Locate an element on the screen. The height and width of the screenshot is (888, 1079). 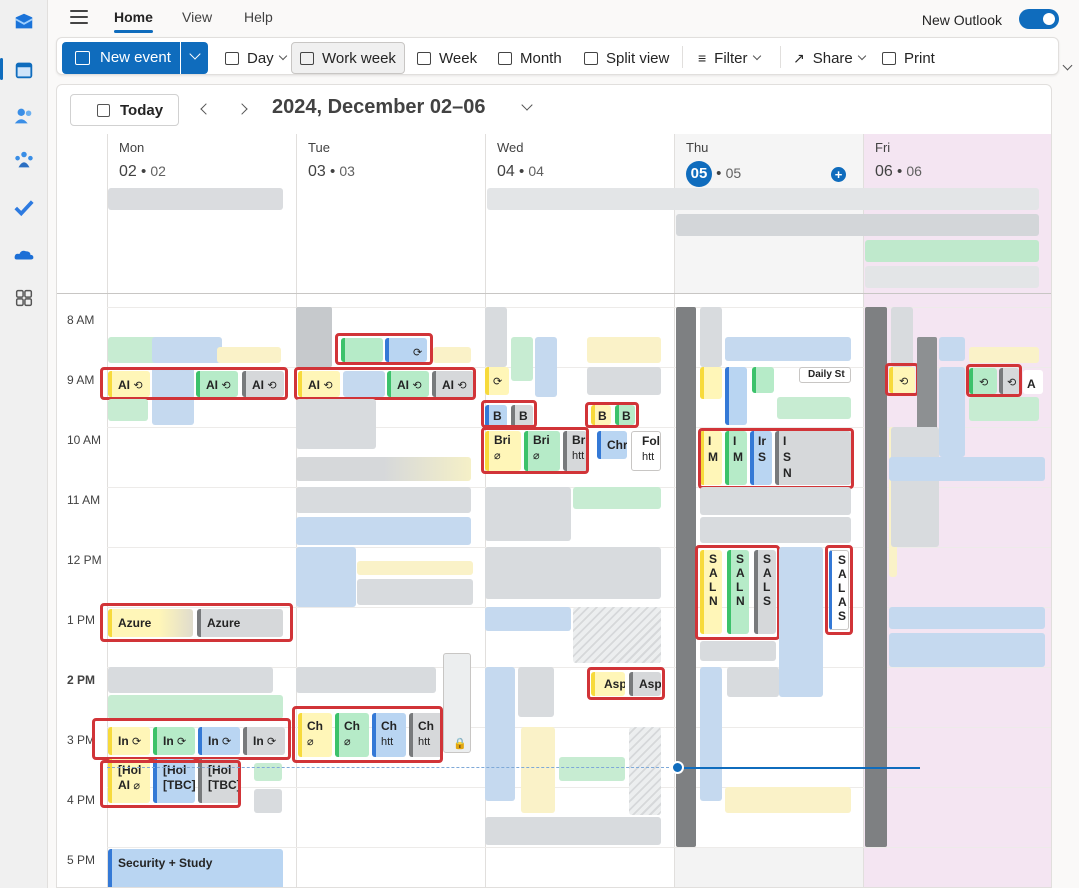
next-week-icon is located at coordinates (242, 109).